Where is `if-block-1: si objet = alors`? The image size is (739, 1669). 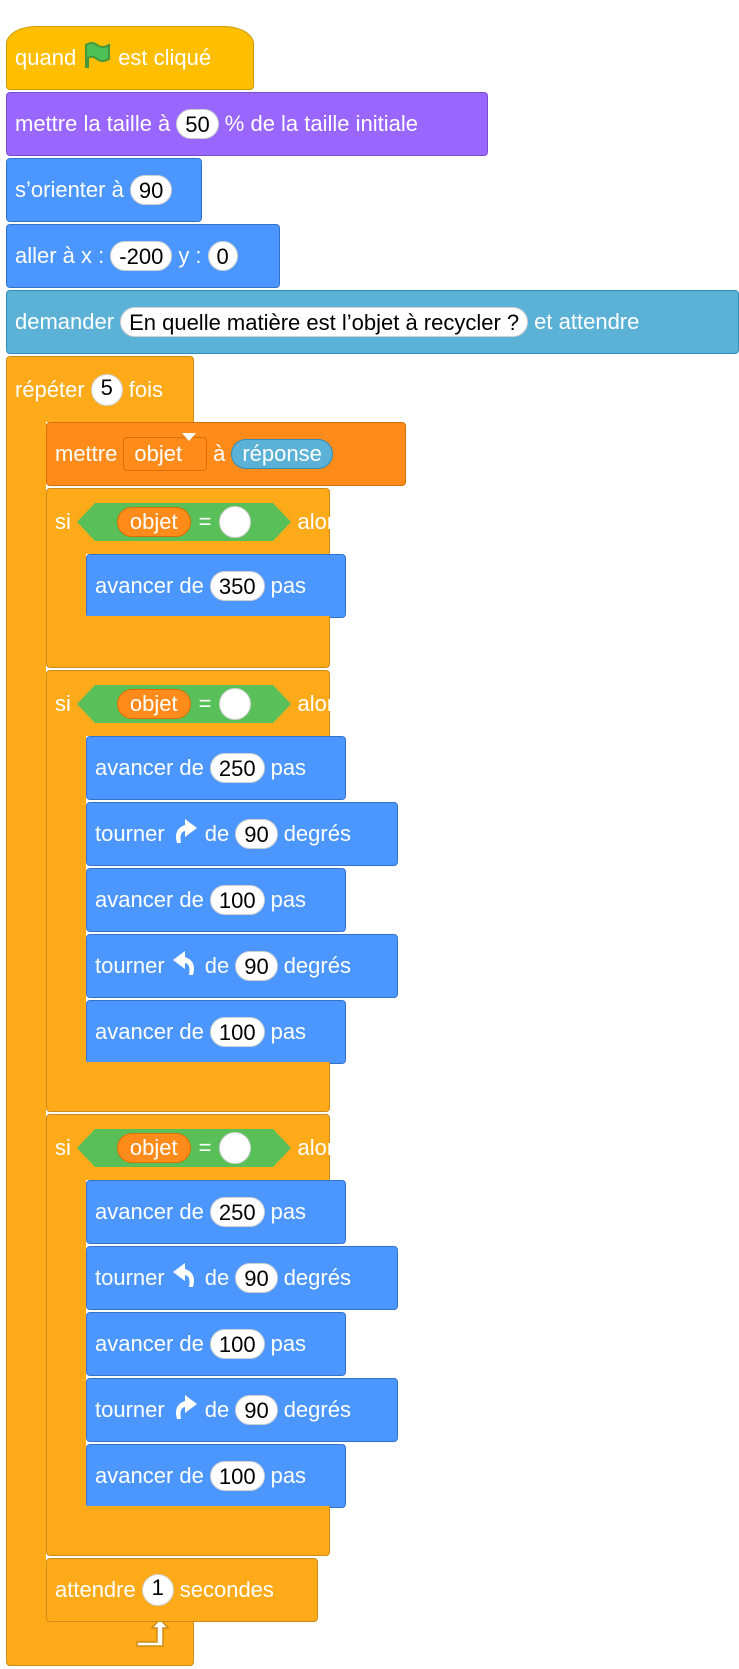 if-block-1: si objet = alors is located at coordinates (195, 521).